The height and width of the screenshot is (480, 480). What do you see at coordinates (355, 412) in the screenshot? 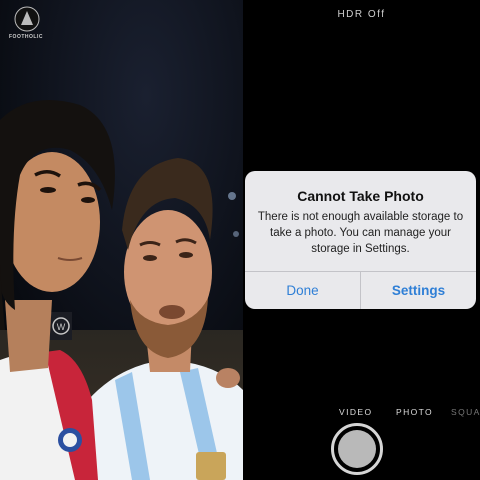
I see `mode-video: VIDEO` at bounding box center [355, 412].